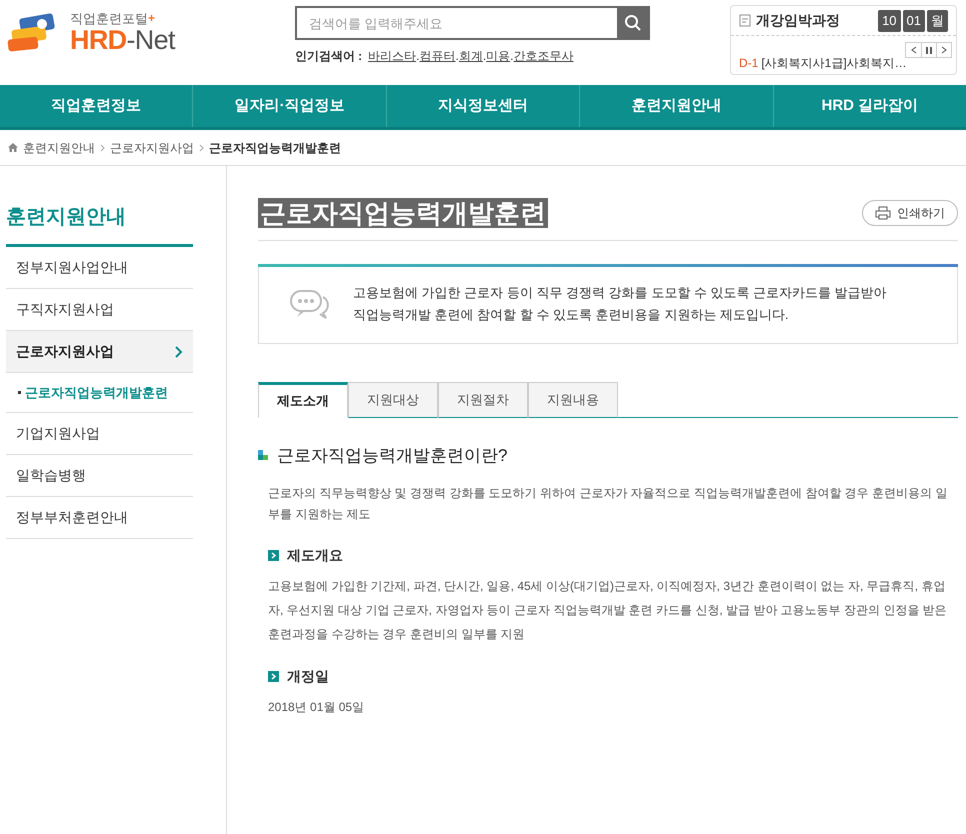 This screenshot has width=966, height=834. Describe the element at coordinates (99, 518) in the screenshot. I see `sidebar-item: 정부부처훈련안내` at that location.